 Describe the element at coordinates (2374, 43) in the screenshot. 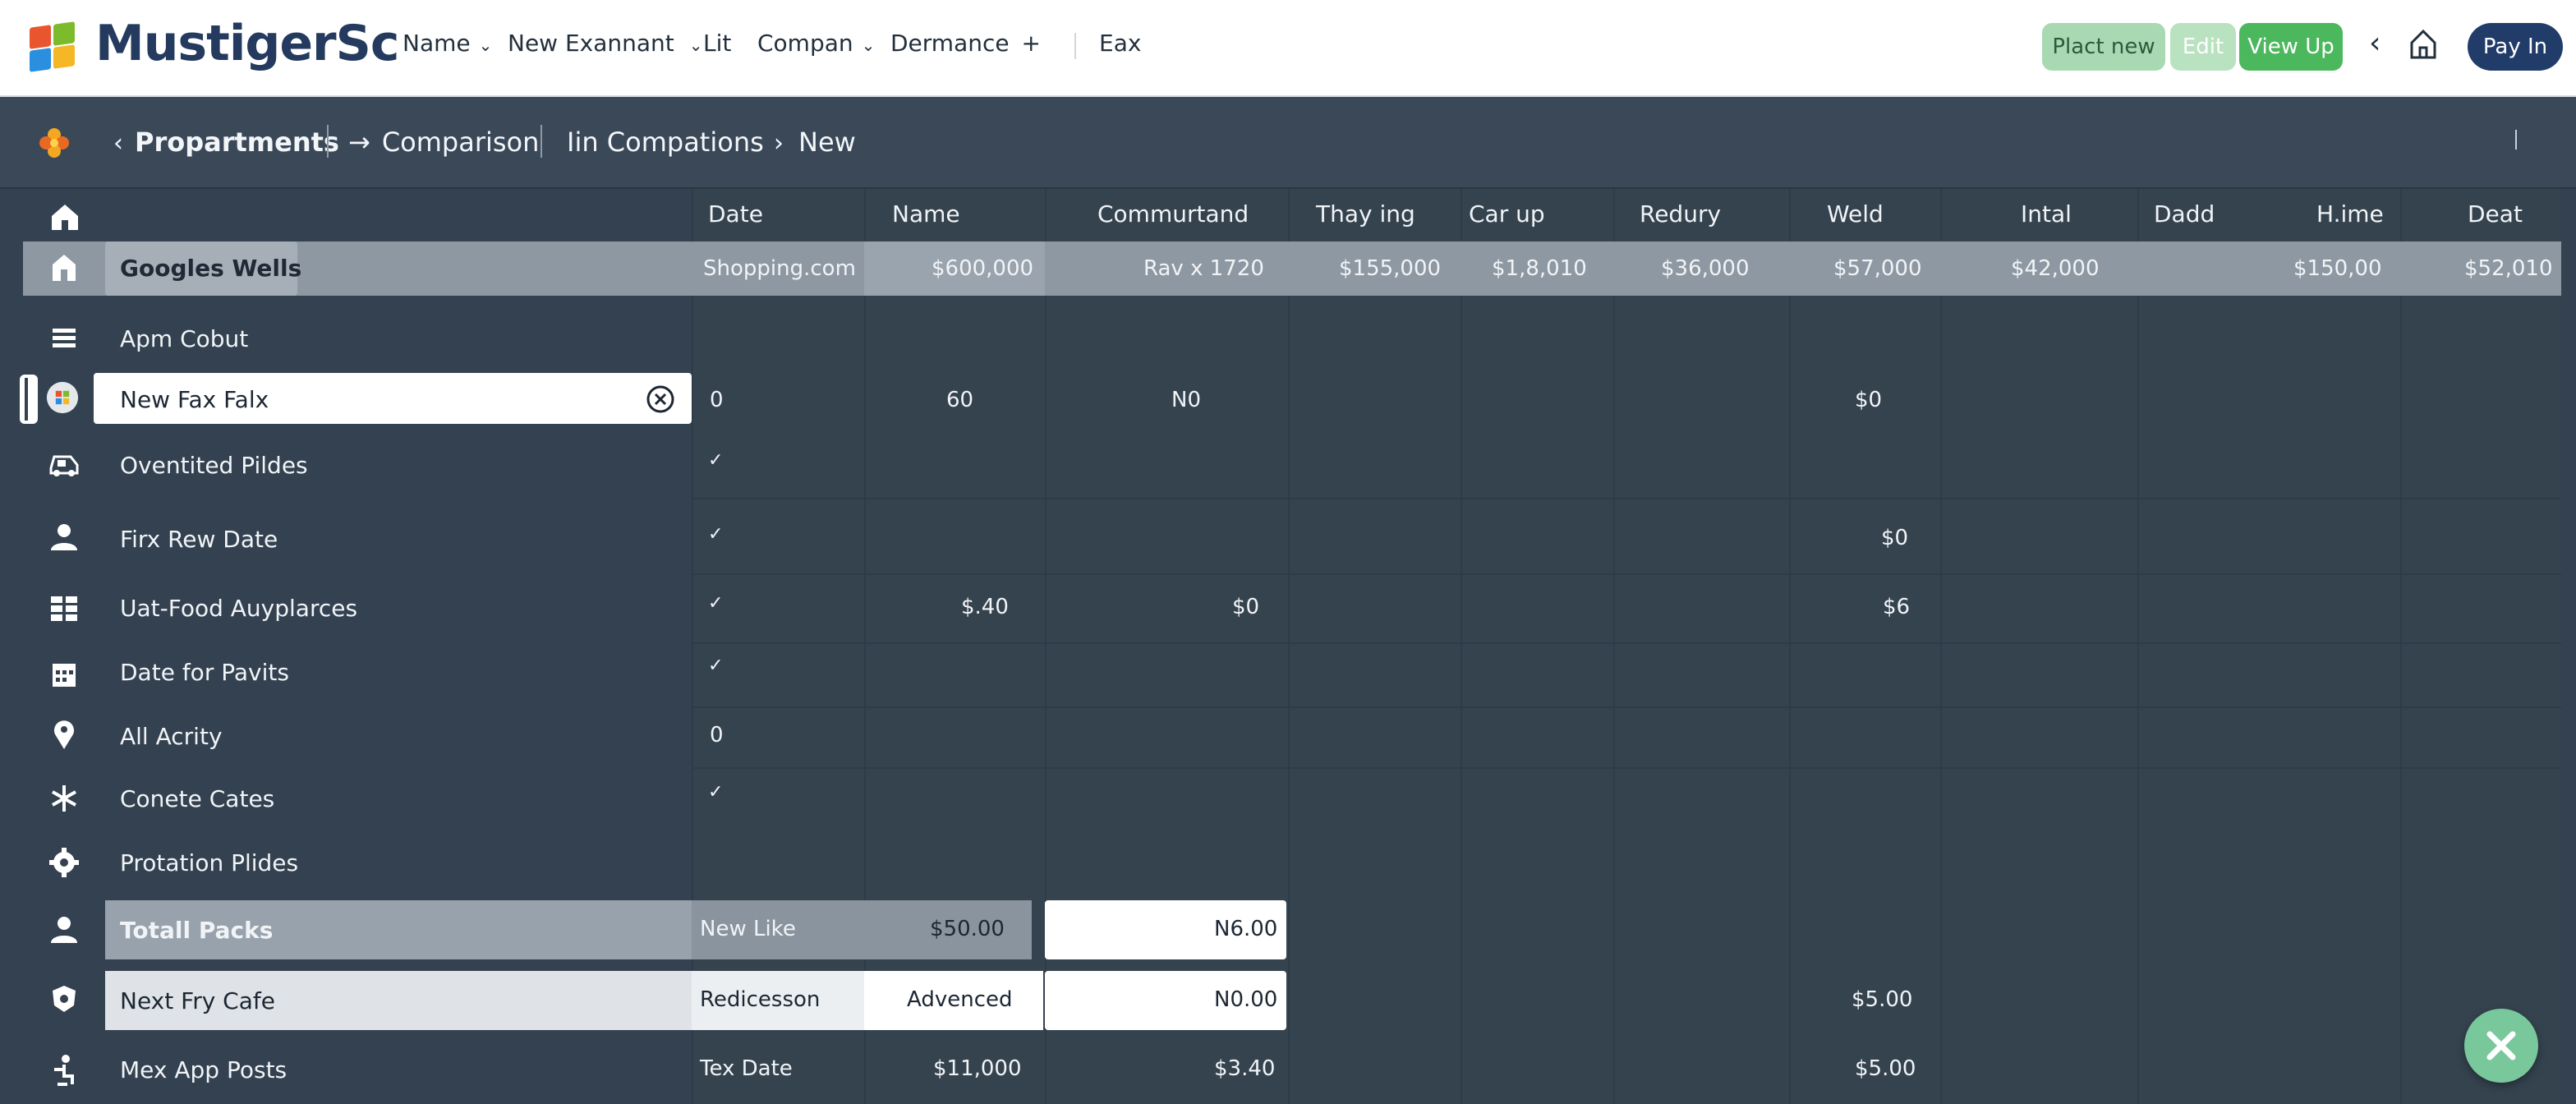

I see `chevron-left-icon: ‹` at that location.